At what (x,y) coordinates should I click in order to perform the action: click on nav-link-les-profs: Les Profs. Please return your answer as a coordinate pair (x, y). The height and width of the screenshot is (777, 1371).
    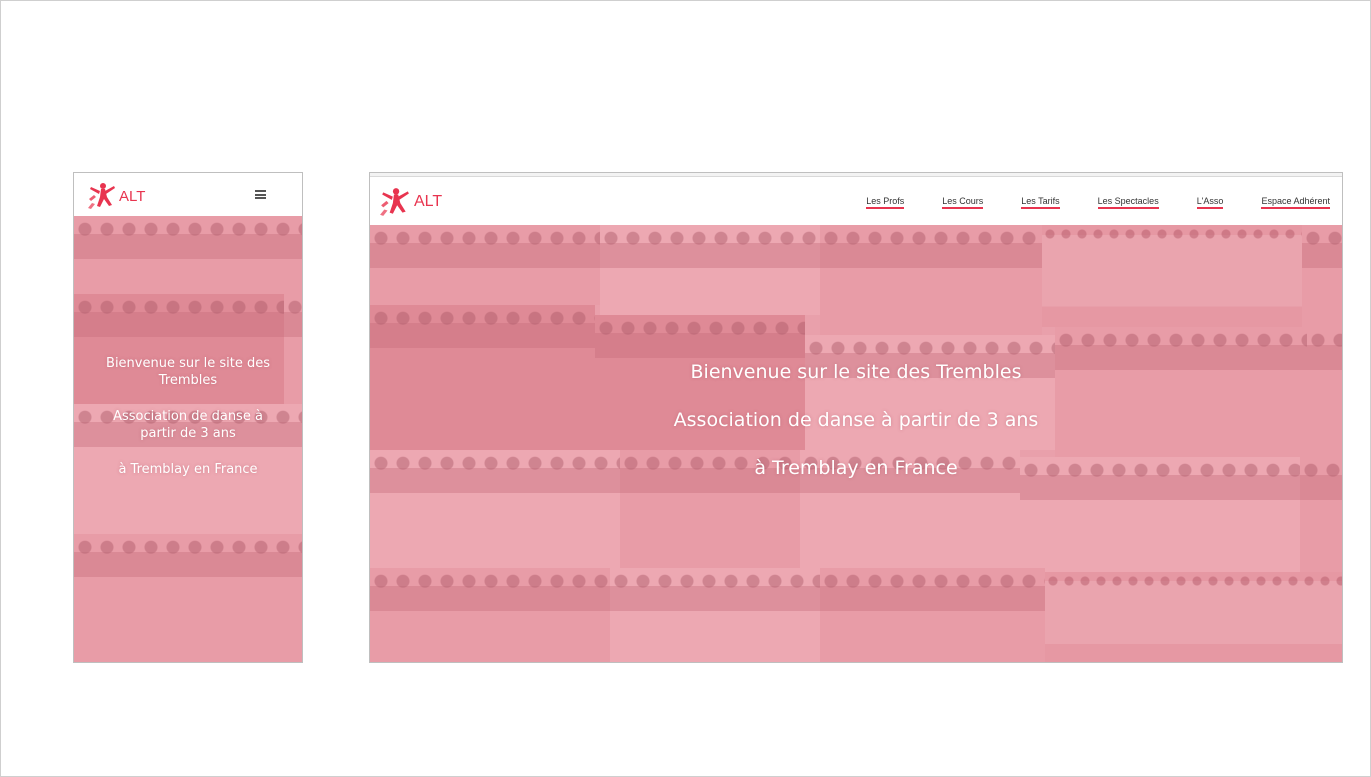
    Looking at the image, I should click on (885, 202).